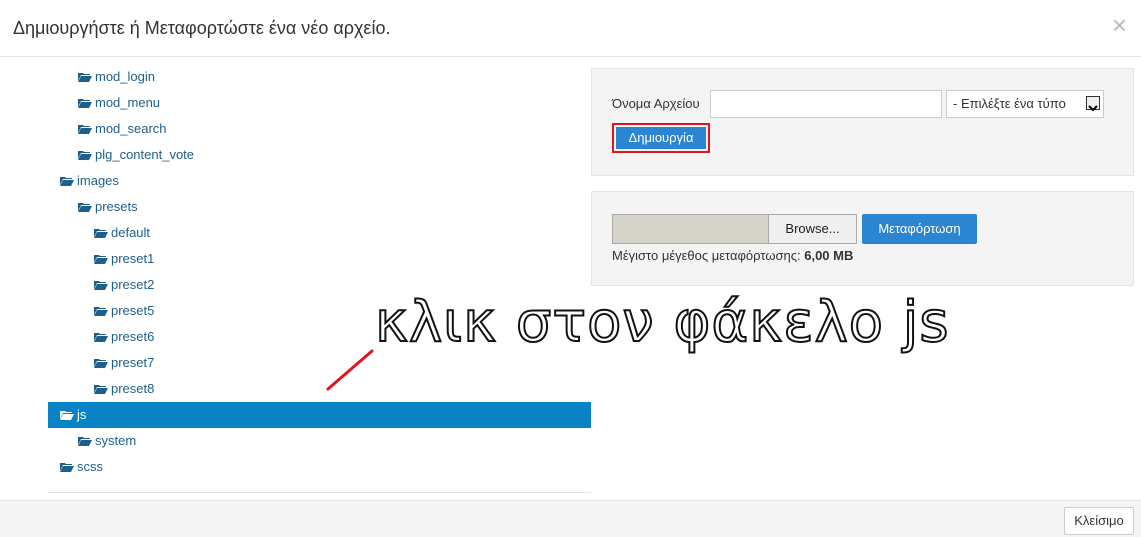 This screenshot has height=537, width=1141. I want to click on upload-button: Μεταφόρτωση, so click(919, 229).